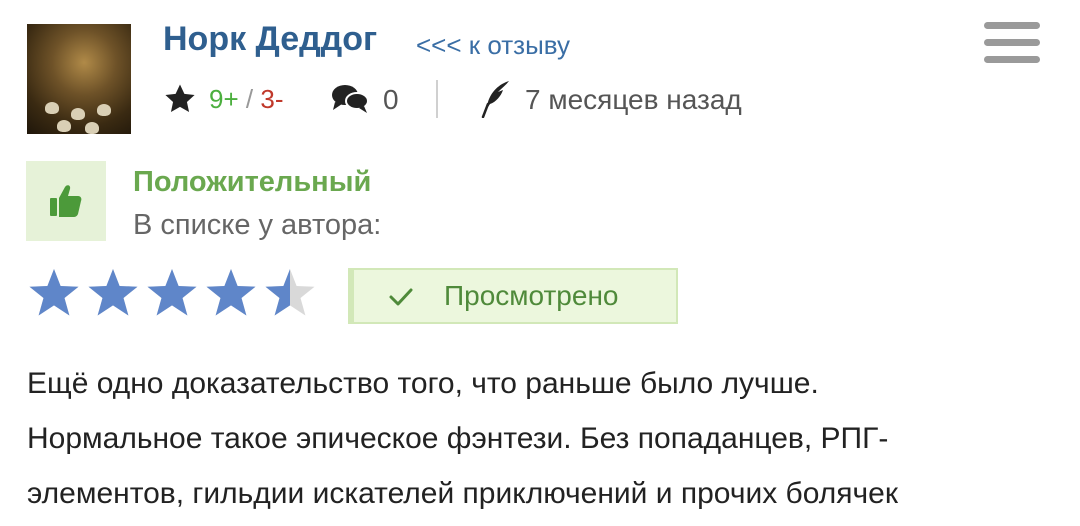  I want to click on user-avatar, so click(79, 79).